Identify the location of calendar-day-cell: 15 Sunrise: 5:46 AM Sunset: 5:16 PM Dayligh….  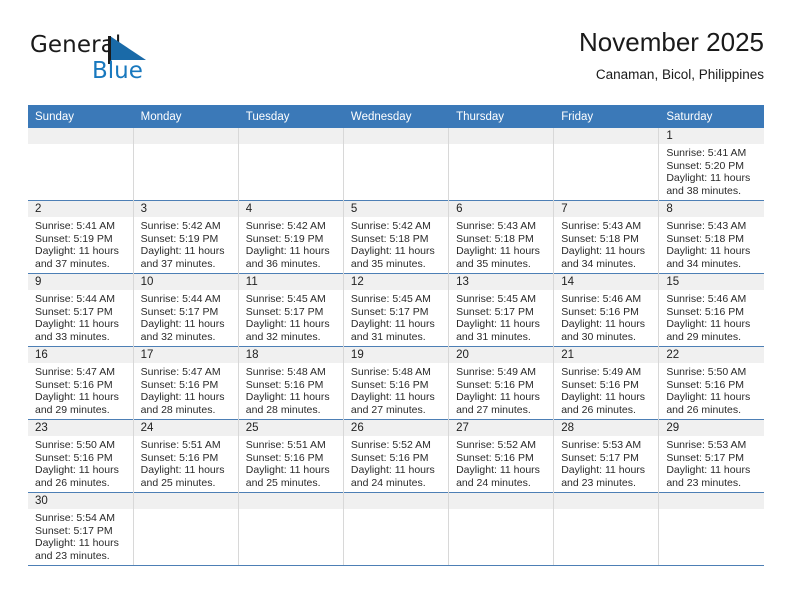
(711, 310).